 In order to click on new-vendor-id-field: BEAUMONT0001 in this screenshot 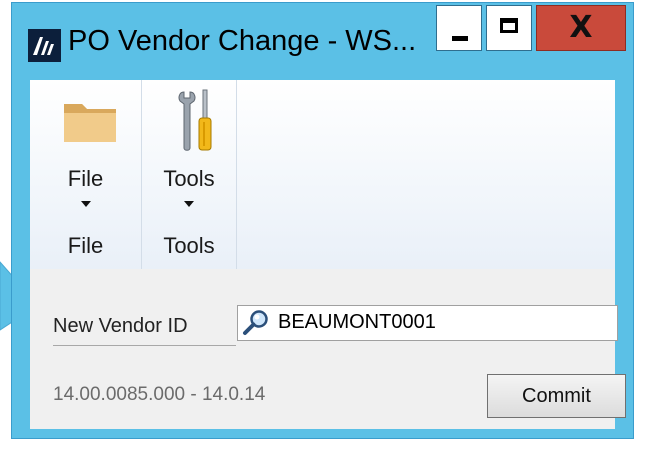, I will do `click(427, 323)`.